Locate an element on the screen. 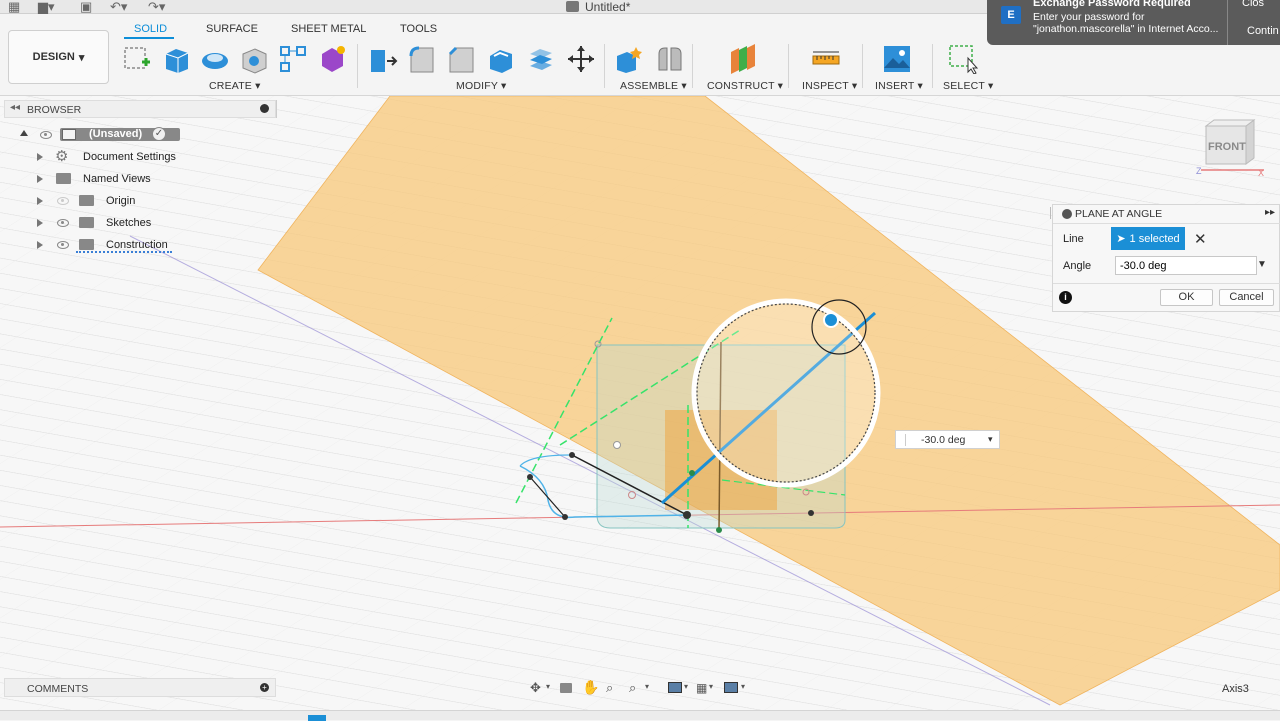 The image size is (1280, 721). tree-item-origin: Origin is located at coordinates (138, 201).